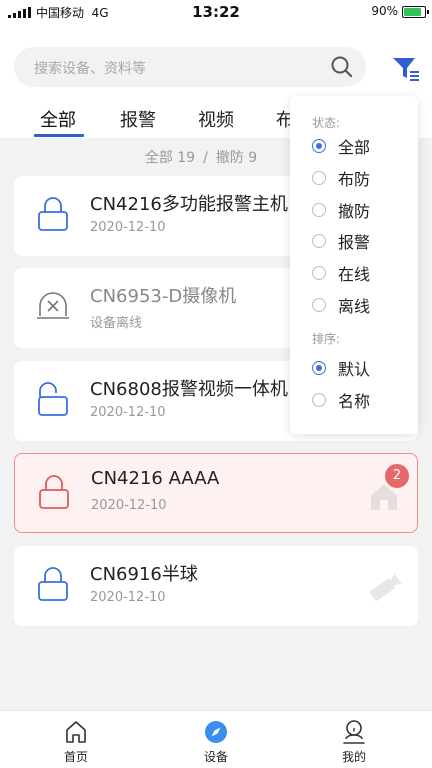 Image resolution: width=432 pixels, height=768 pixels. I want to click on device-card-alarm: CN4216 AAAA 2020-12-10 2, so click(216, 493).